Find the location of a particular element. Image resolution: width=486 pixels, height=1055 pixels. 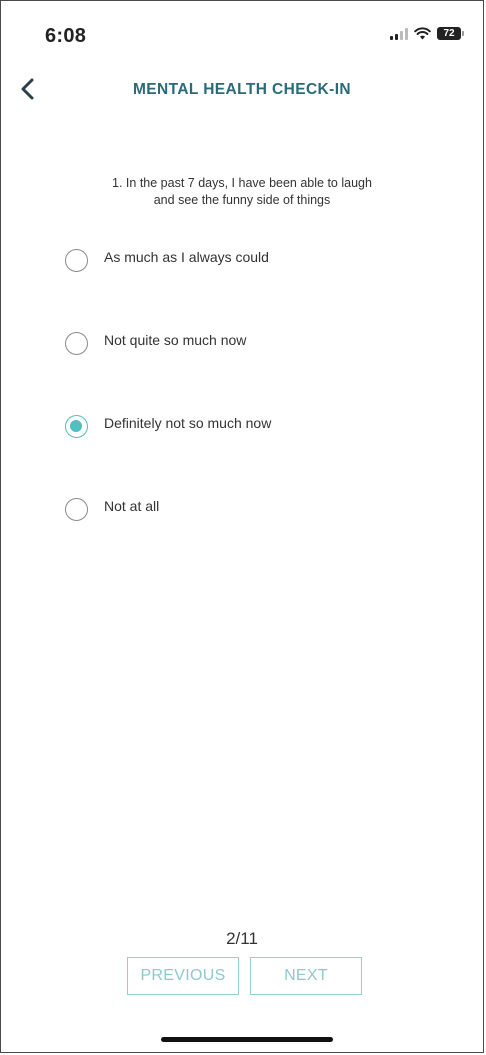

radio-button-selected is located at coordinates (76, 426).